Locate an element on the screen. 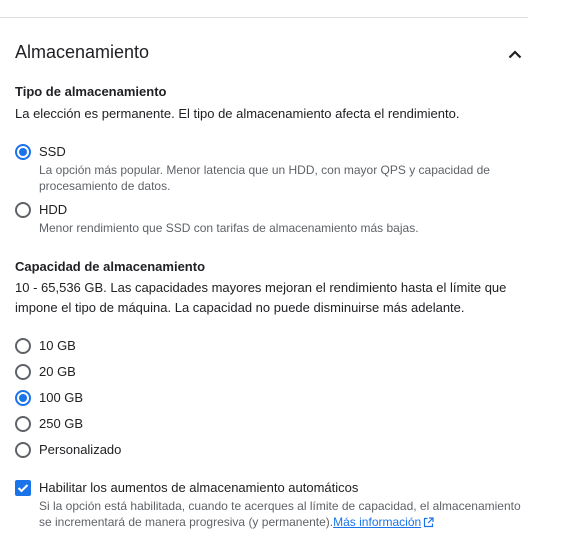 The width and height of the screenshot is (581, 551). radio-label: HDD is located at coordinates (53, 209).